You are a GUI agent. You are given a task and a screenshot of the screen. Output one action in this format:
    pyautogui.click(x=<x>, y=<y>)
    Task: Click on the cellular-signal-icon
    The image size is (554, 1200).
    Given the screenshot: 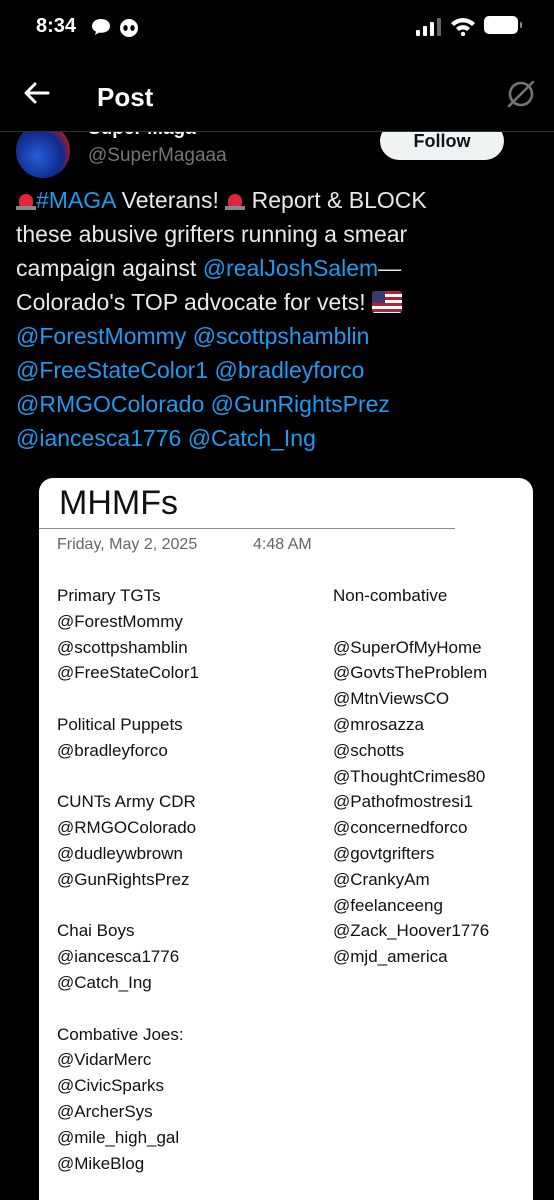 What is the action you would take?
    pyautogui.click(x=429, y=27)
    